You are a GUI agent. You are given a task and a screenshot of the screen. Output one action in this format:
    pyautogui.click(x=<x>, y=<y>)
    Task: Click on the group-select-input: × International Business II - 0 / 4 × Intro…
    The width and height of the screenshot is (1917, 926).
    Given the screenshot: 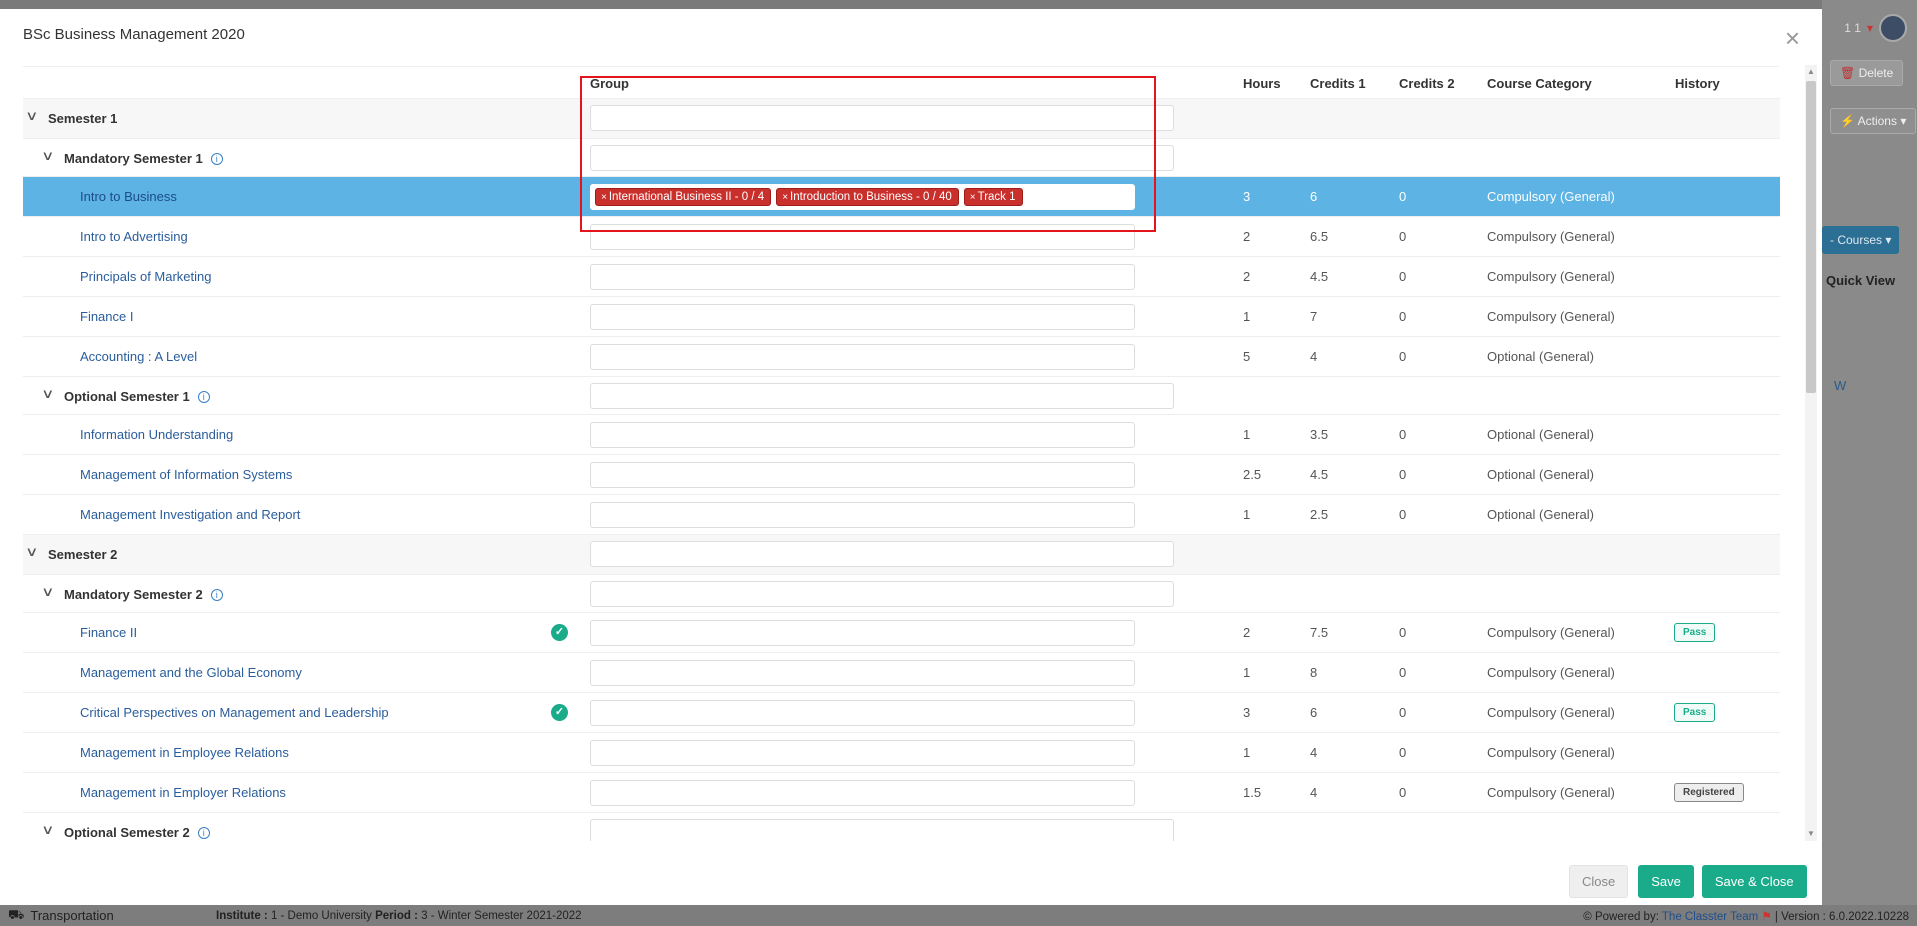 What is the action you would take?
    pyautogui.click(x=862, y=197)
    